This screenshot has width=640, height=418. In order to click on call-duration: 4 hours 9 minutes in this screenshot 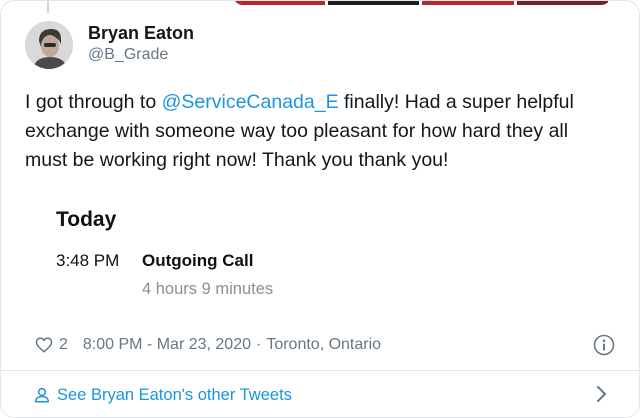, I will do `click(208, 289)`.